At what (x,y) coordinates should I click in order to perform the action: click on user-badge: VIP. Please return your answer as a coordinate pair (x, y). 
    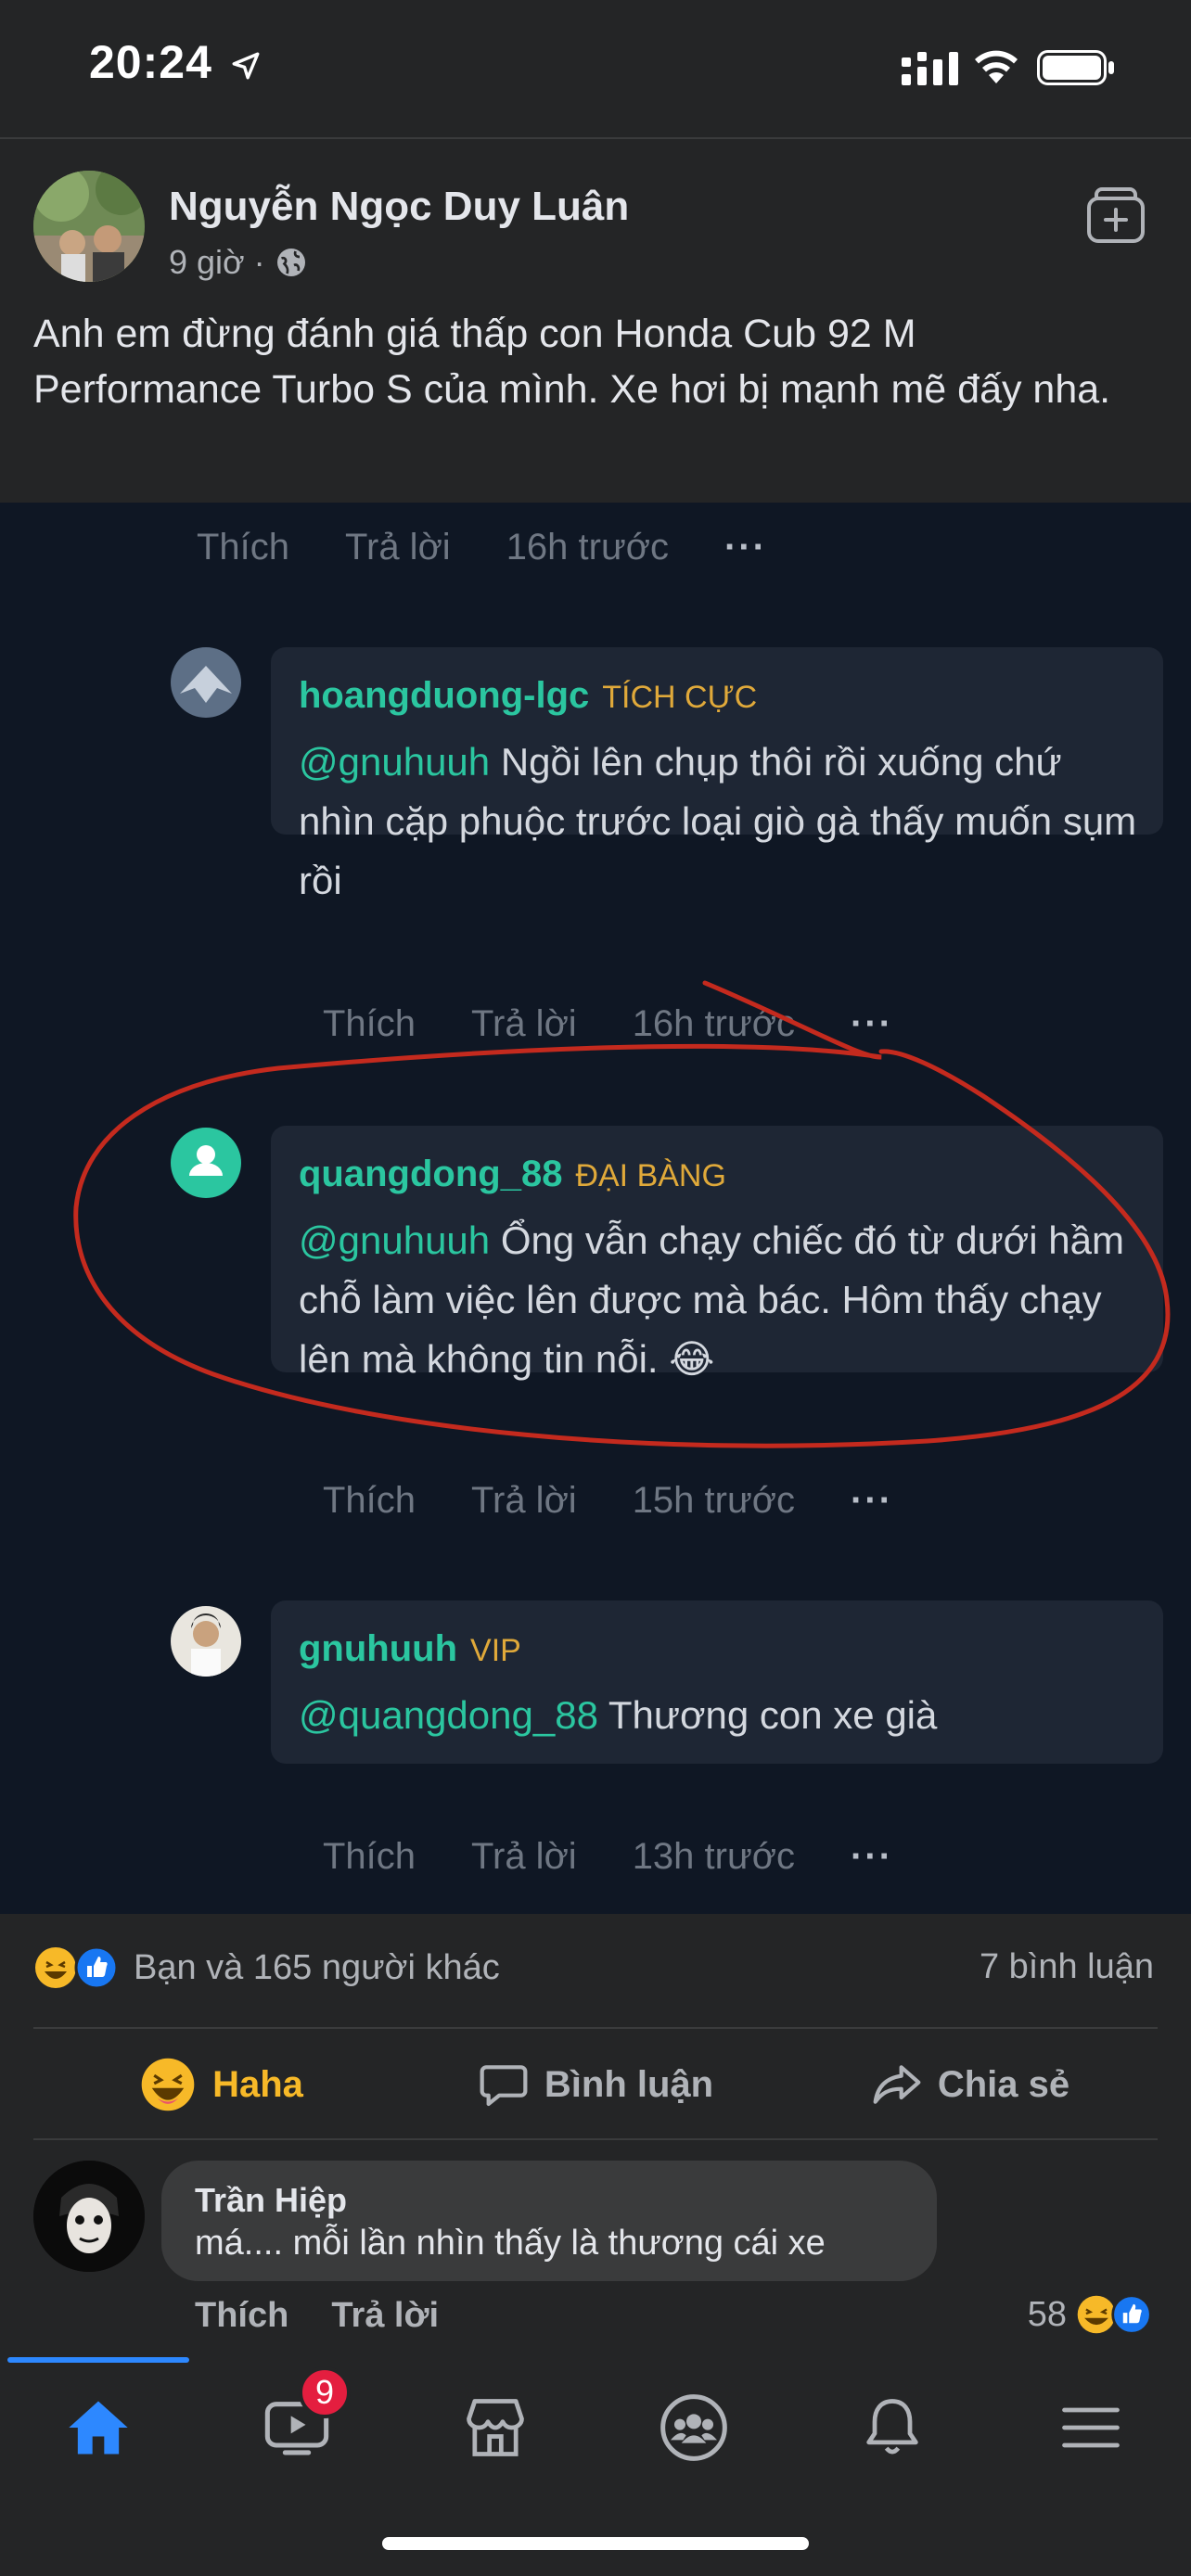
    Looking at the image, I should click on (495, 1651).